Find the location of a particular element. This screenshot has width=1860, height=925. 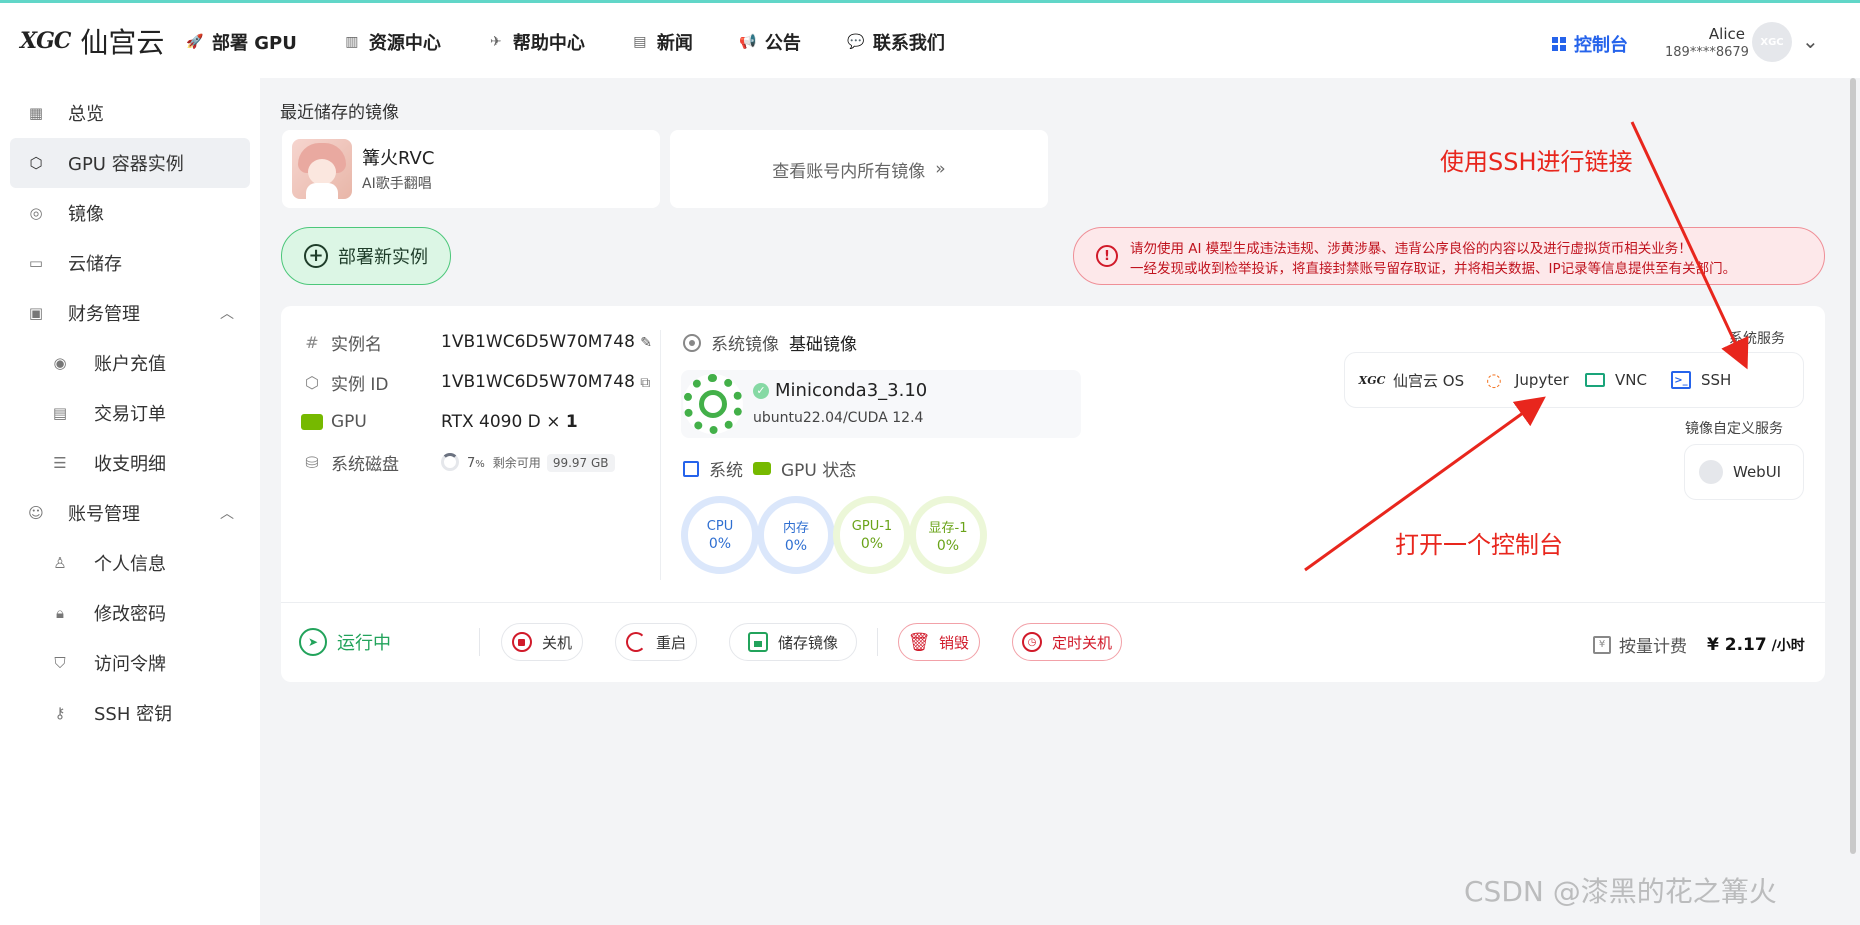

image-card: ✓ Miniconda3_3.10 ubuntu22.04/CUDA 12.4 is located at coordinates (881, 404).